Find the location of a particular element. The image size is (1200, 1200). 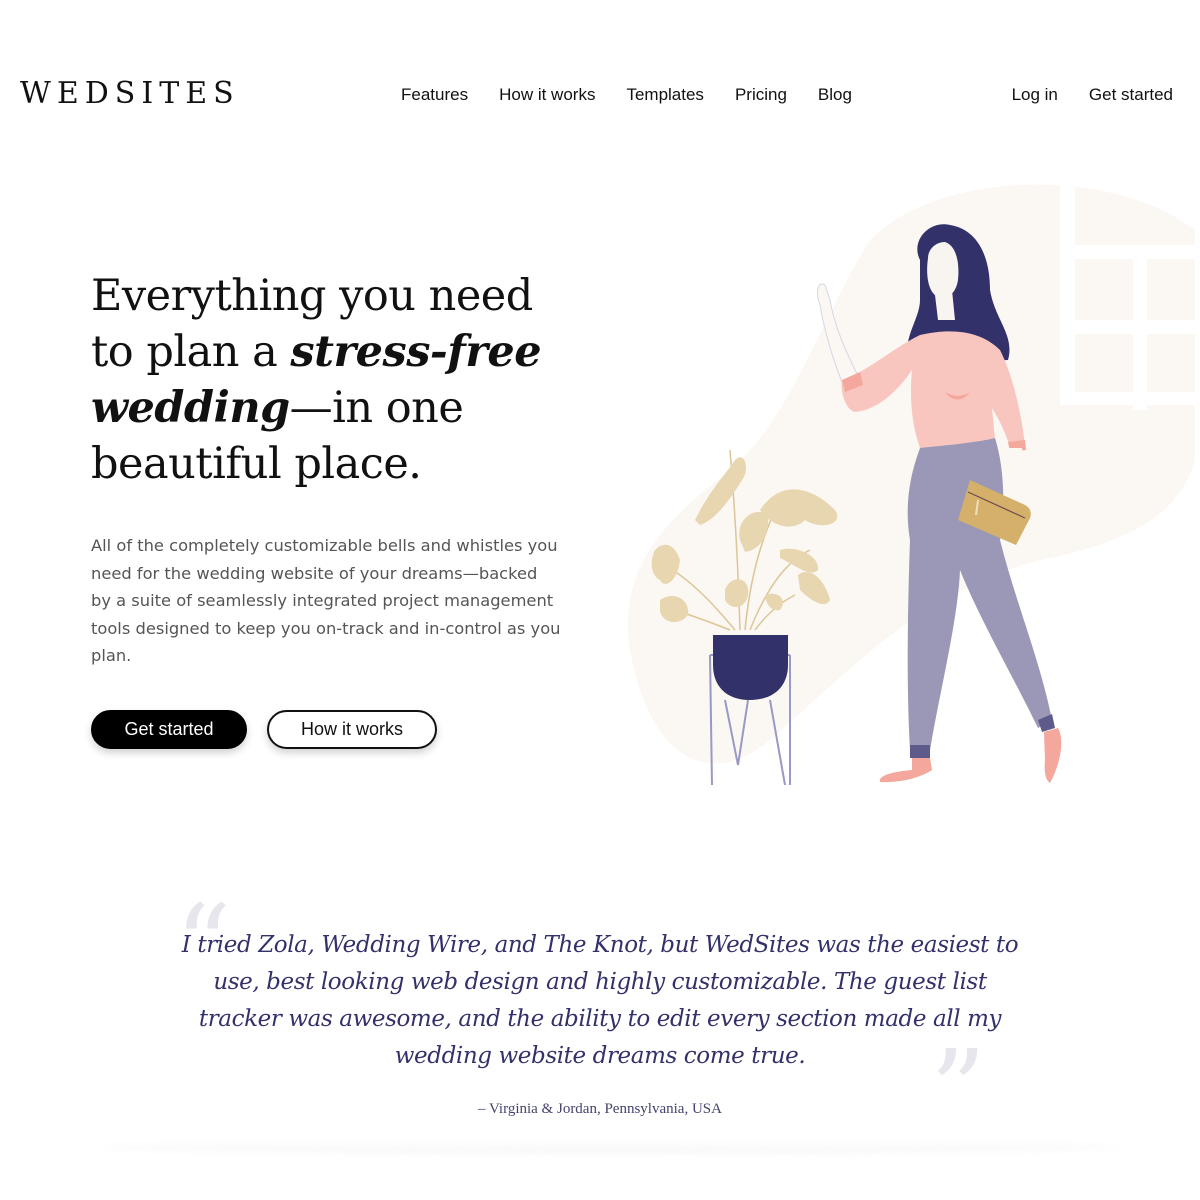

logo-text: WEDSITES is located at coordinates (130, 93).